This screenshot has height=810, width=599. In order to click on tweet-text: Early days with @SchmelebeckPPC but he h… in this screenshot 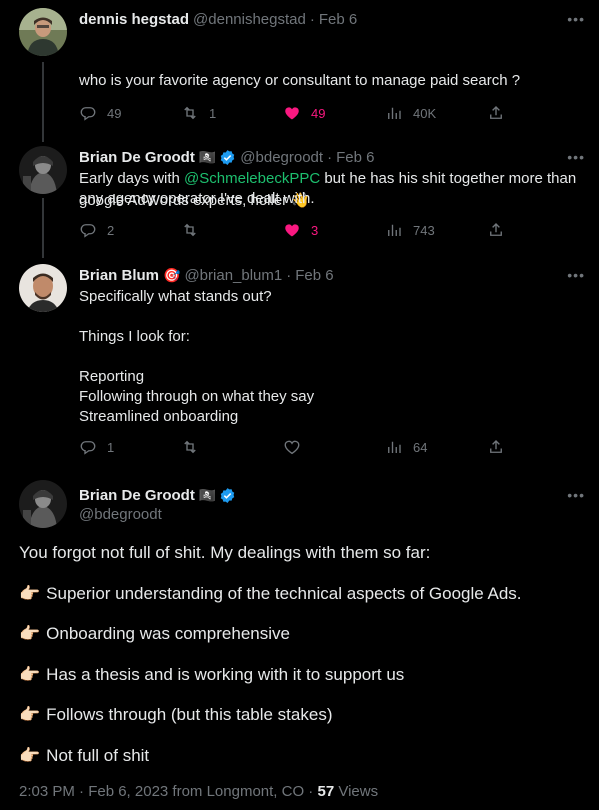, I will do `click(332, 189)`.